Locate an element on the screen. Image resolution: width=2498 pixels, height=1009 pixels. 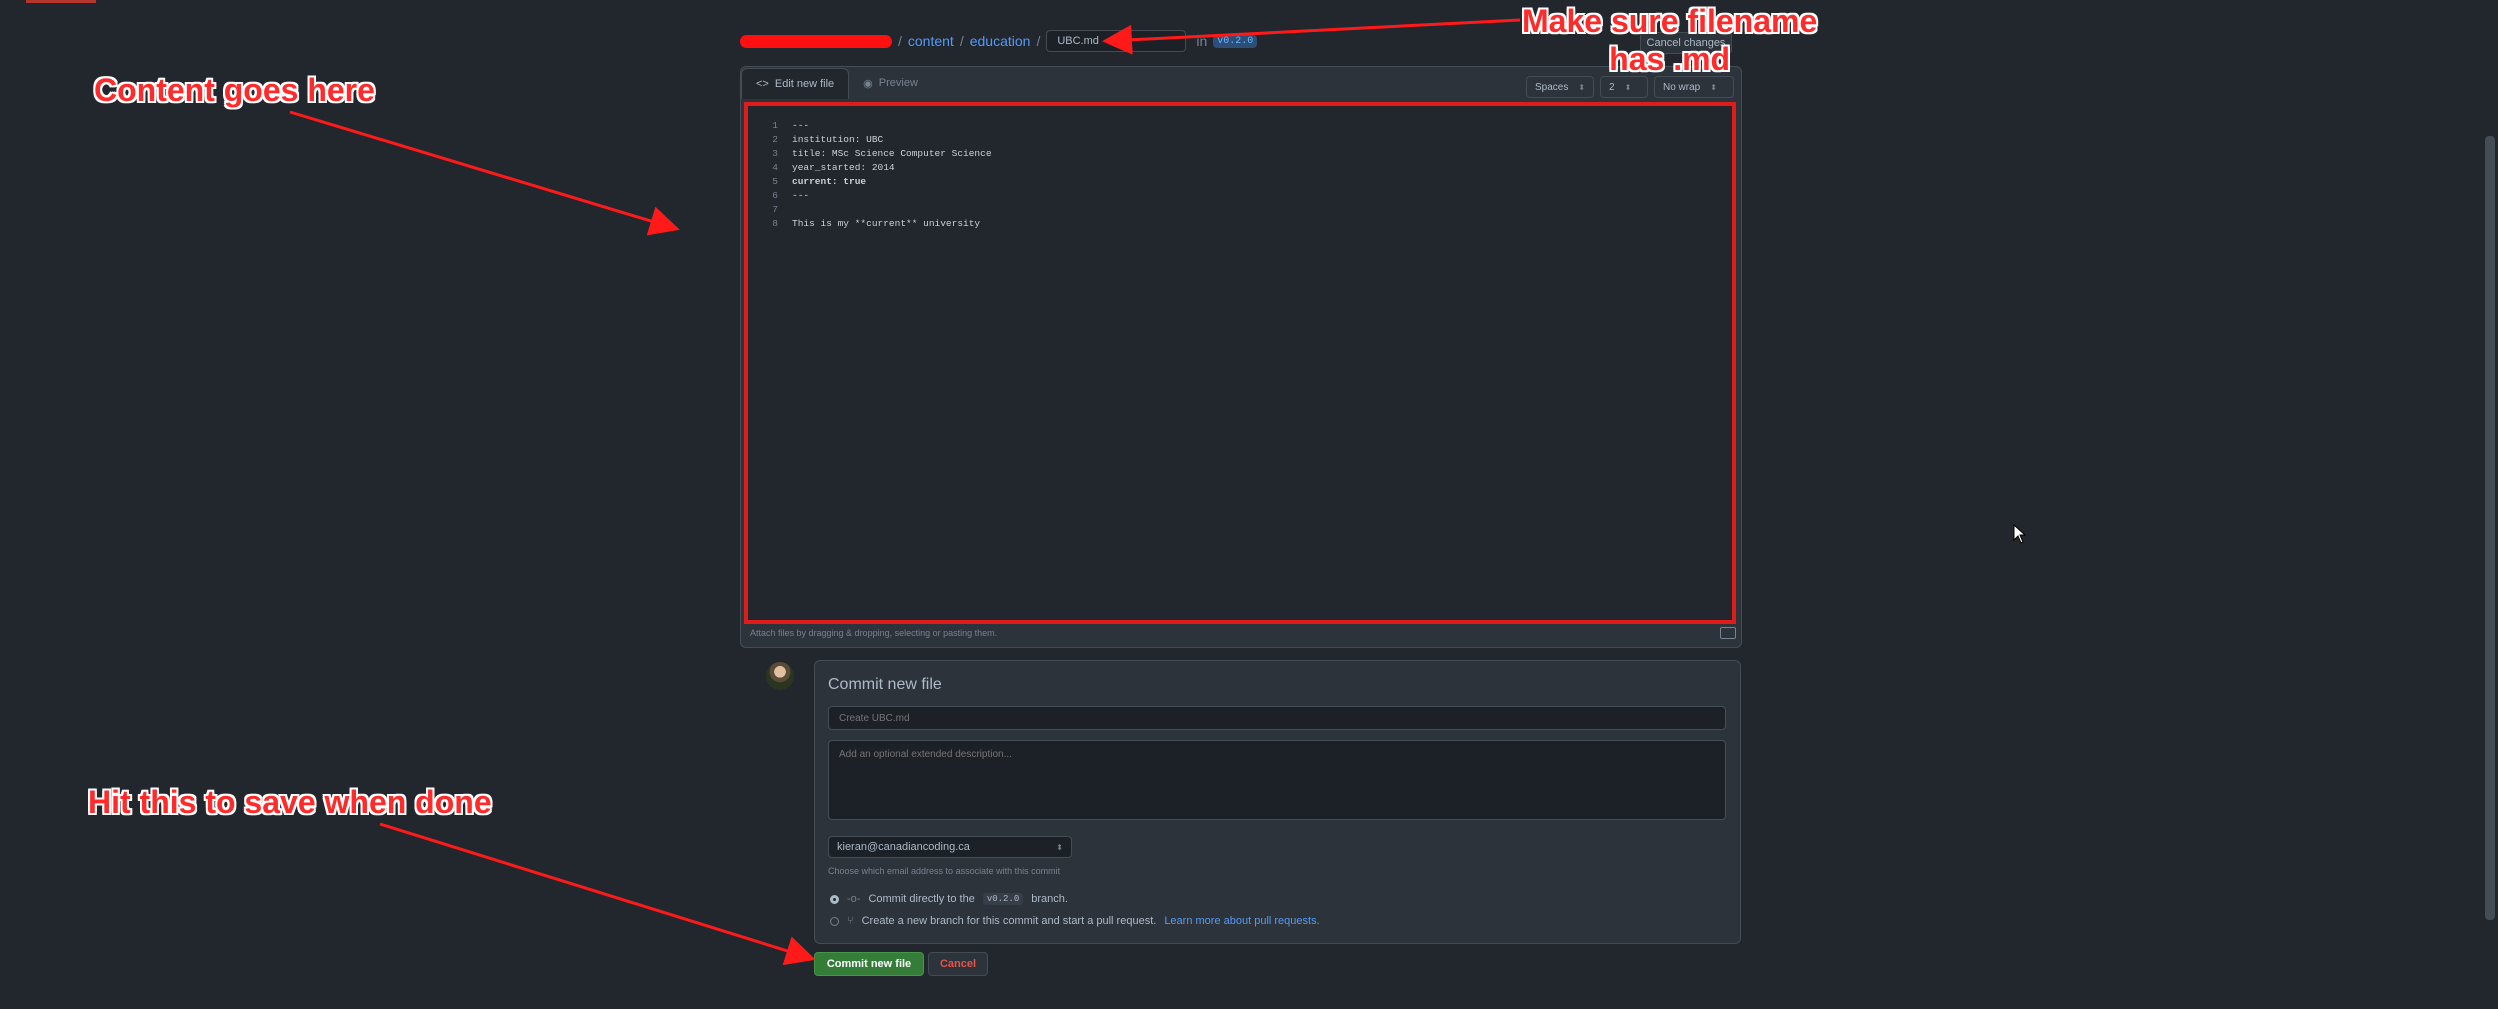
wrap-mode-value: No wrap is located at coordinates (1682, 87).